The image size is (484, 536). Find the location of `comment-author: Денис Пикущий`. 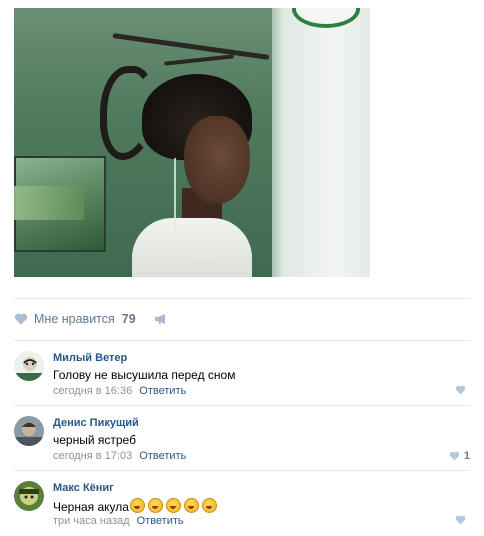

comment-author: Денис Пикущий is located at coordinates (96, 423).